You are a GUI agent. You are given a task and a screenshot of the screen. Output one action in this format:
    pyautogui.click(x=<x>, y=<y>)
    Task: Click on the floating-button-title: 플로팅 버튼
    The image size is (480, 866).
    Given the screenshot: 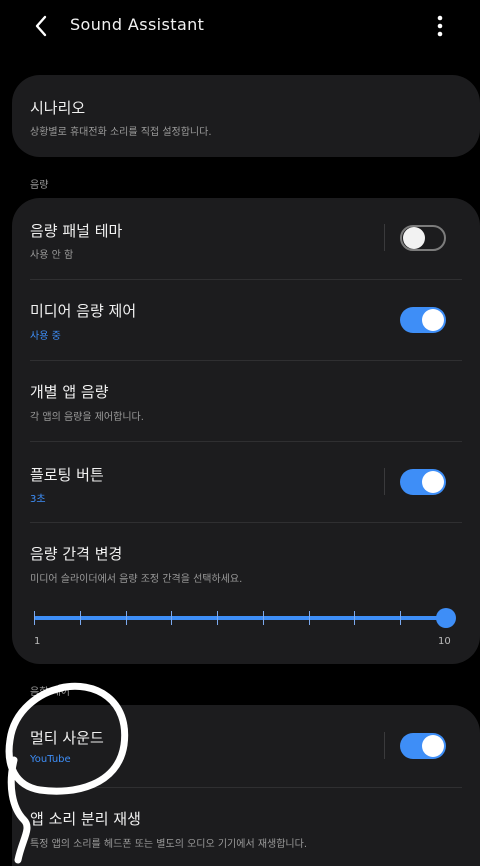 What is the action you would take?
    pyautogui.click(x=67, y=475)
    